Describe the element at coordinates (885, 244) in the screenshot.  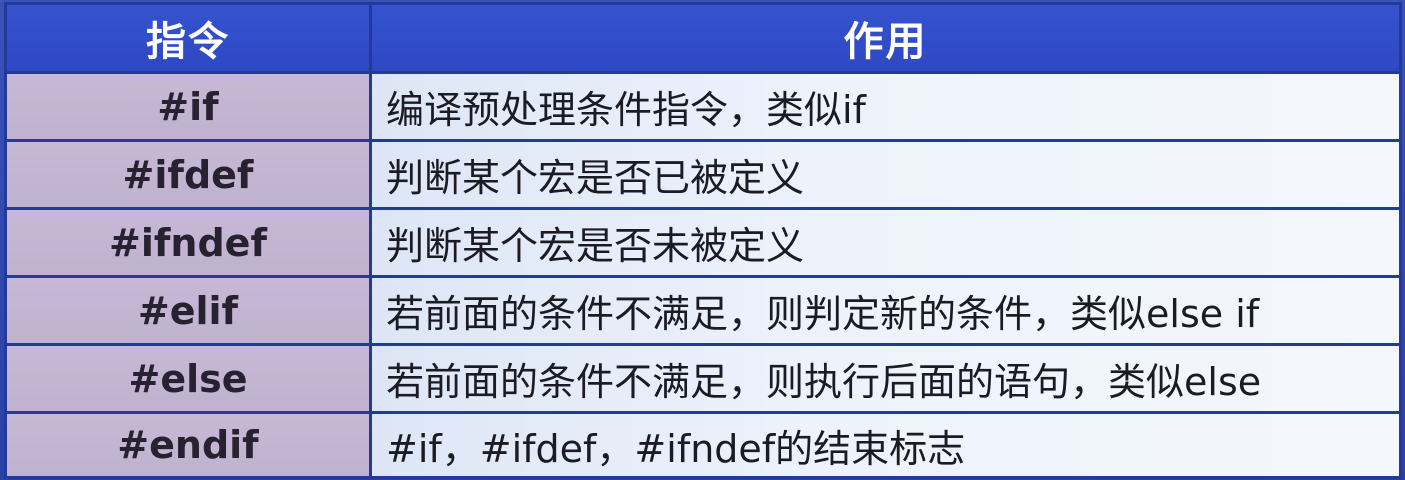
I see `purpose-cell: 判断某个宏是否未被定义` at that location.